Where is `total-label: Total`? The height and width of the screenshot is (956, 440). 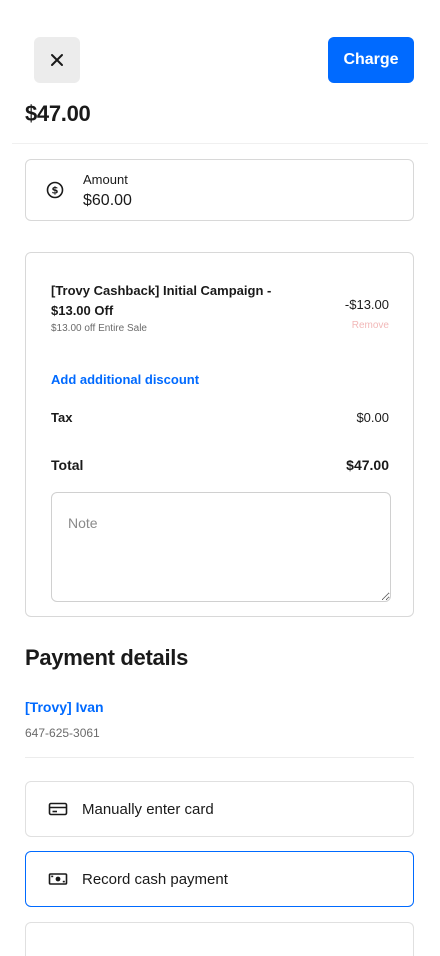
total-label: Total is located at coordinates (67, 465).